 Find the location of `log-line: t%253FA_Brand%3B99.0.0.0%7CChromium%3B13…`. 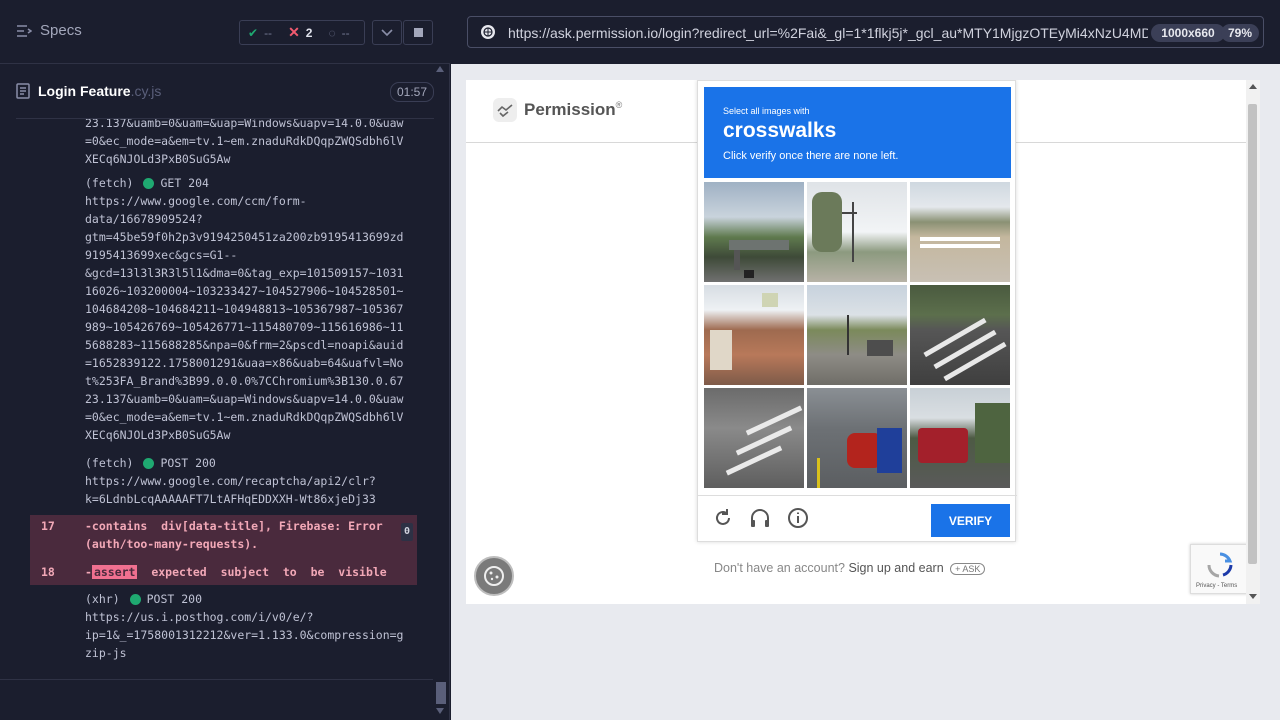

log-line: t%253FA_Brand%3B99.0.0.0%7CChromium%3B13… is located at coordinates (244, 381).